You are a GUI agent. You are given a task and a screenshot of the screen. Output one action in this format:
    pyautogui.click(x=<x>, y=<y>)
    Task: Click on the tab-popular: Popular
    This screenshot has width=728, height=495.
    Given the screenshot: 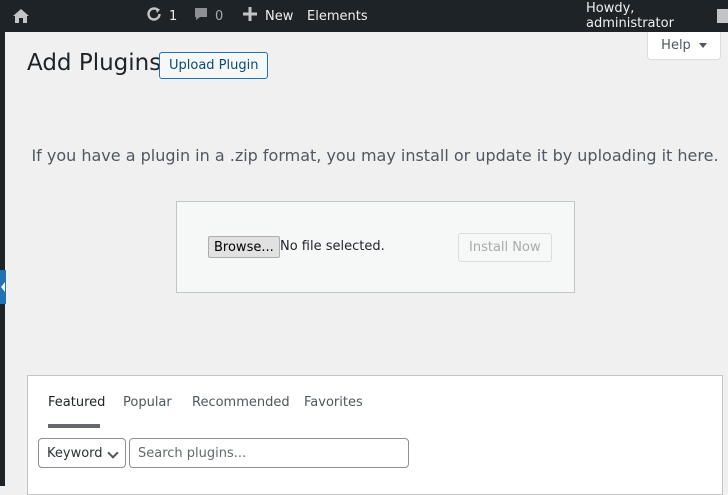 What is the action you would take?
    pyautogui.click(x=147, y=402)
    